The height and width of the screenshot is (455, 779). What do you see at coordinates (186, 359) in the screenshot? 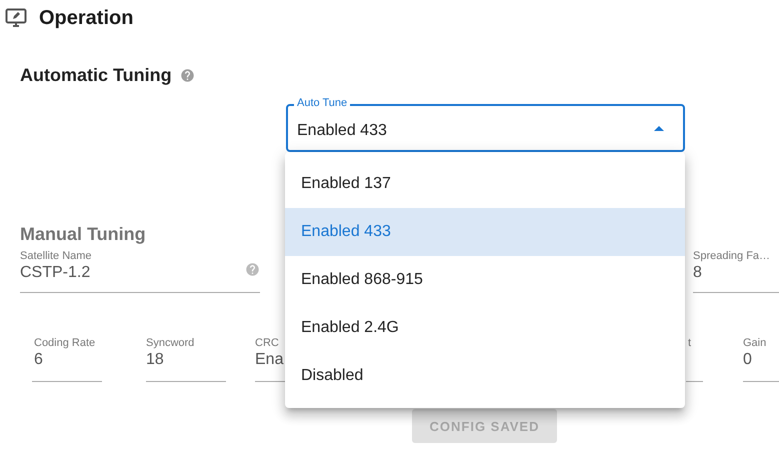
I see `text-field: Syncword 18` at bounding box center [186, 359].